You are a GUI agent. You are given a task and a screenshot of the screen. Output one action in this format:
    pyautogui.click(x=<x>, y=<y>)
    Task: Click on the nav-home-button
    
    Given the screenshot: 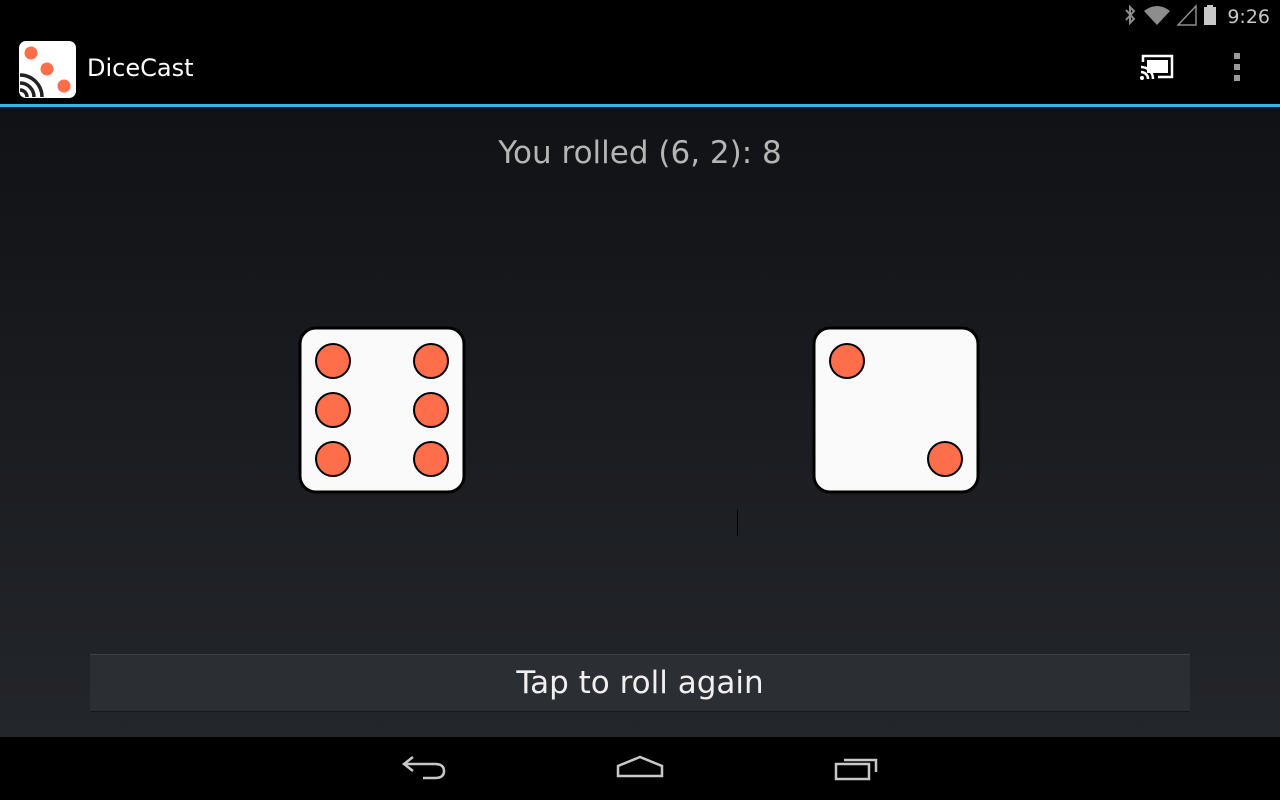 What is the action you would take?
    pyautogui.click(x=640, y=769)
    